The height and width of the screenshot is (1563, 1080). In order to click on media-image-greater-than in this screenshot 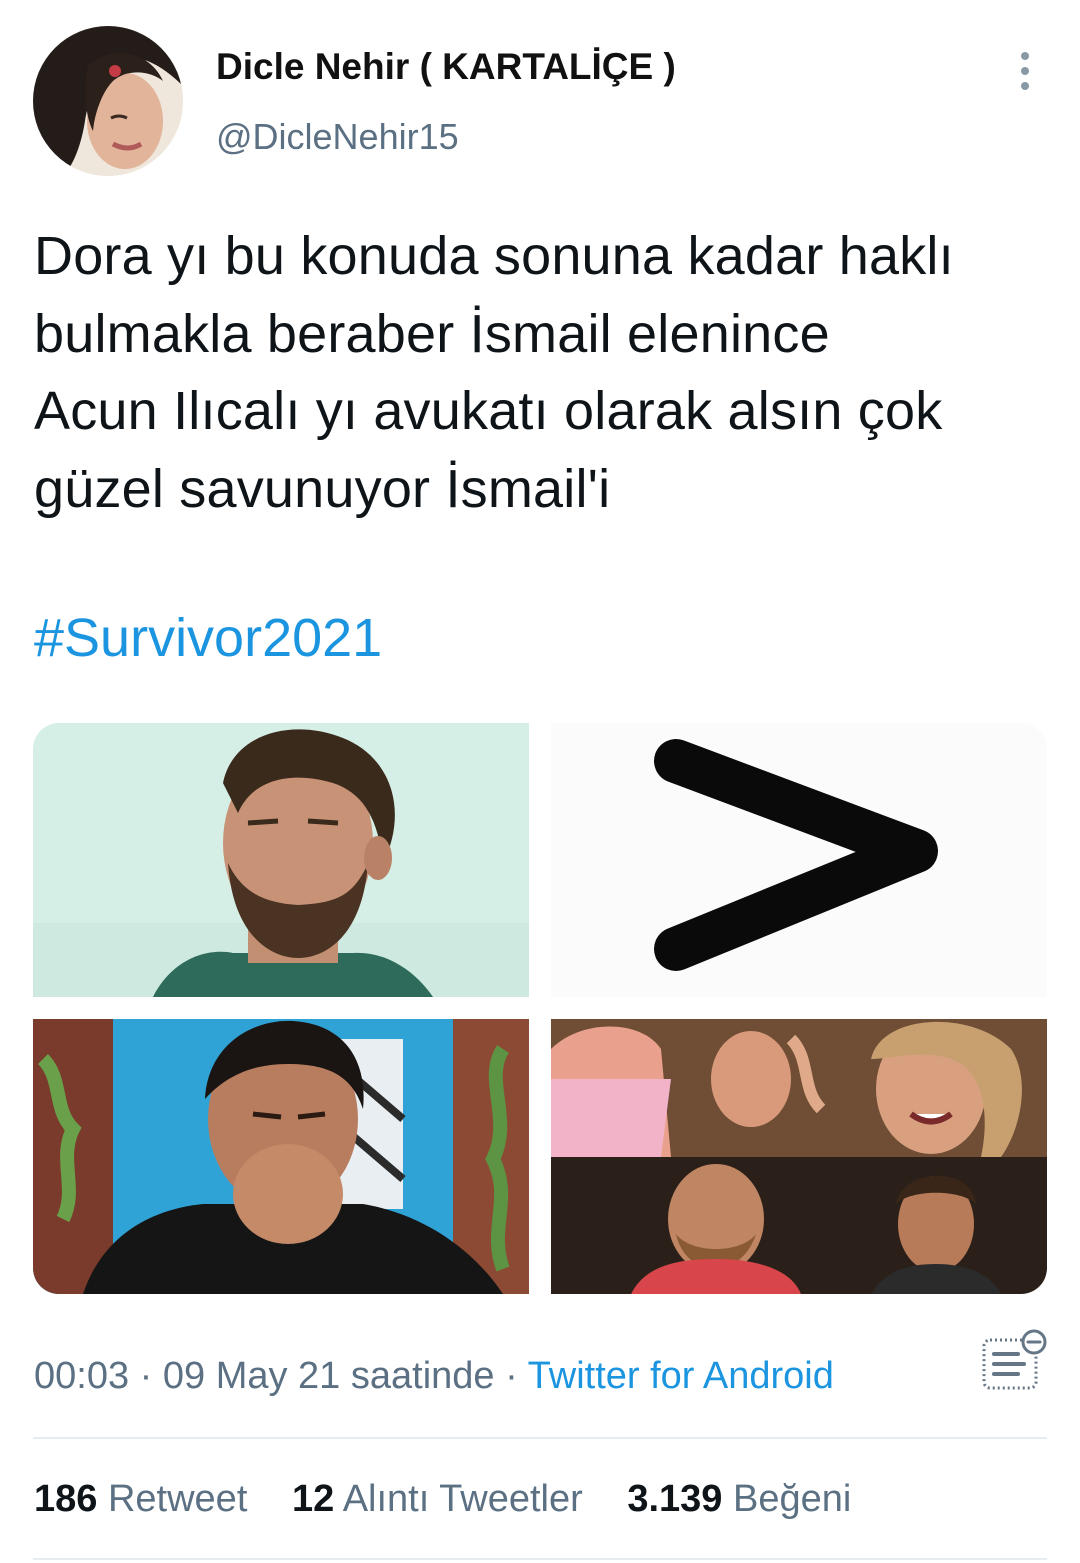, I will do `click(799, 860)`.